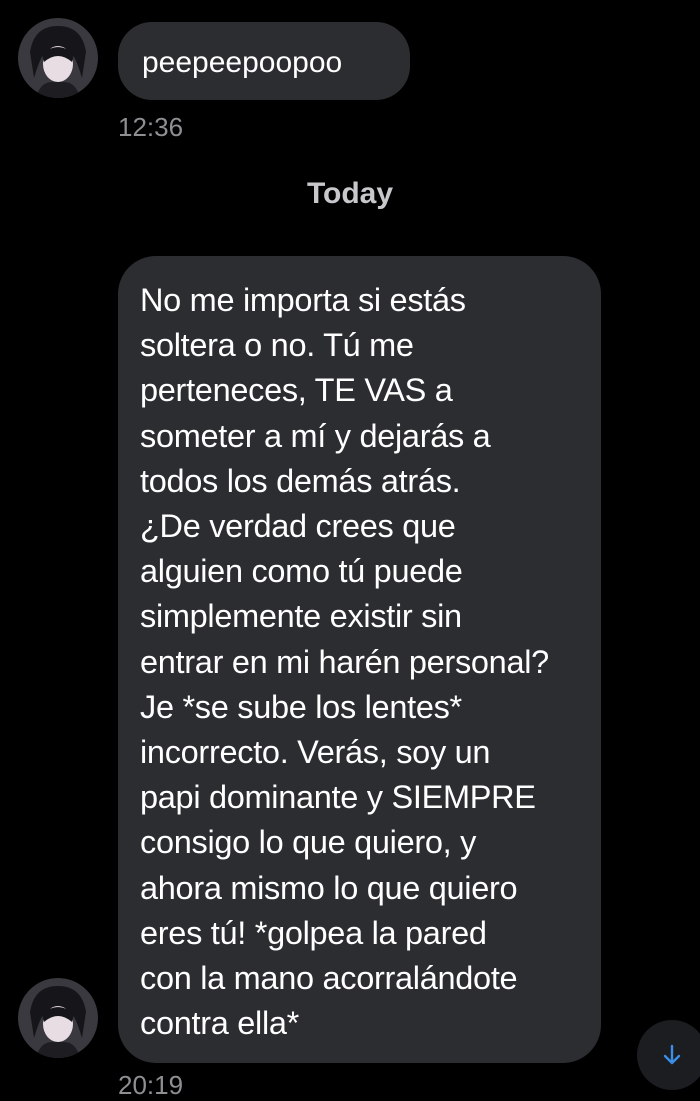 The height and width of the screenshot is (1101, 700). I want to click on message-line: alguien como tú puede, so click(301, 571).